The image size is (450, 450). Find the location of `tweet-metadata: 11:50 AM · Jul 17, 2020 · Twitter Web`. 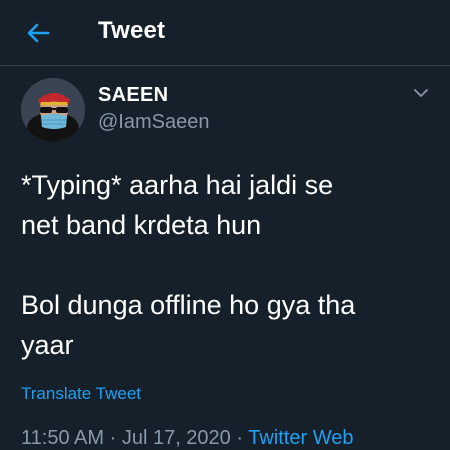

tweet-metadata: 11:50 AM · Jul 17, 2020 · Twitter Web is located at coordinates (187, 438).